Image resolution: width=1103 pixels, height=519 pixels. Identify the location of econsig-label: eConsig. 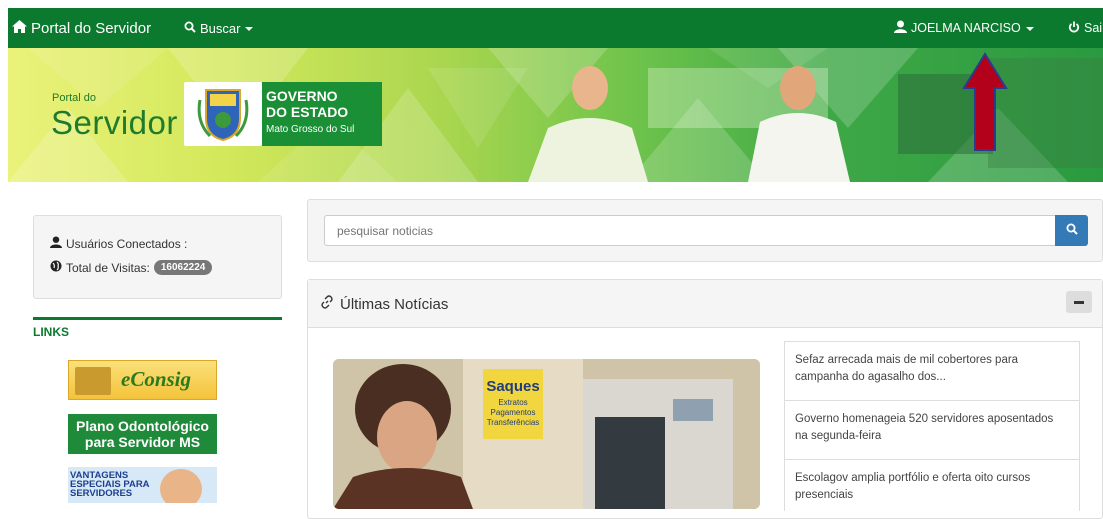
(156, 379).